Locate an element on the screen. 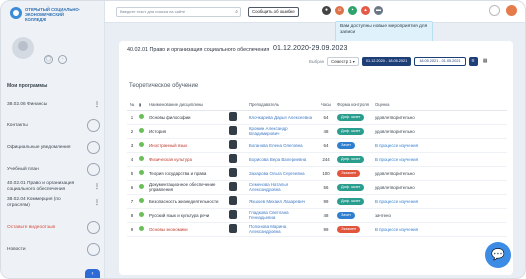 Image resolution: width=526 pixels, height=279 pixels. sidebar-item-video-review: Оставьте видеоотзыв is located at coordinates (53, 227).